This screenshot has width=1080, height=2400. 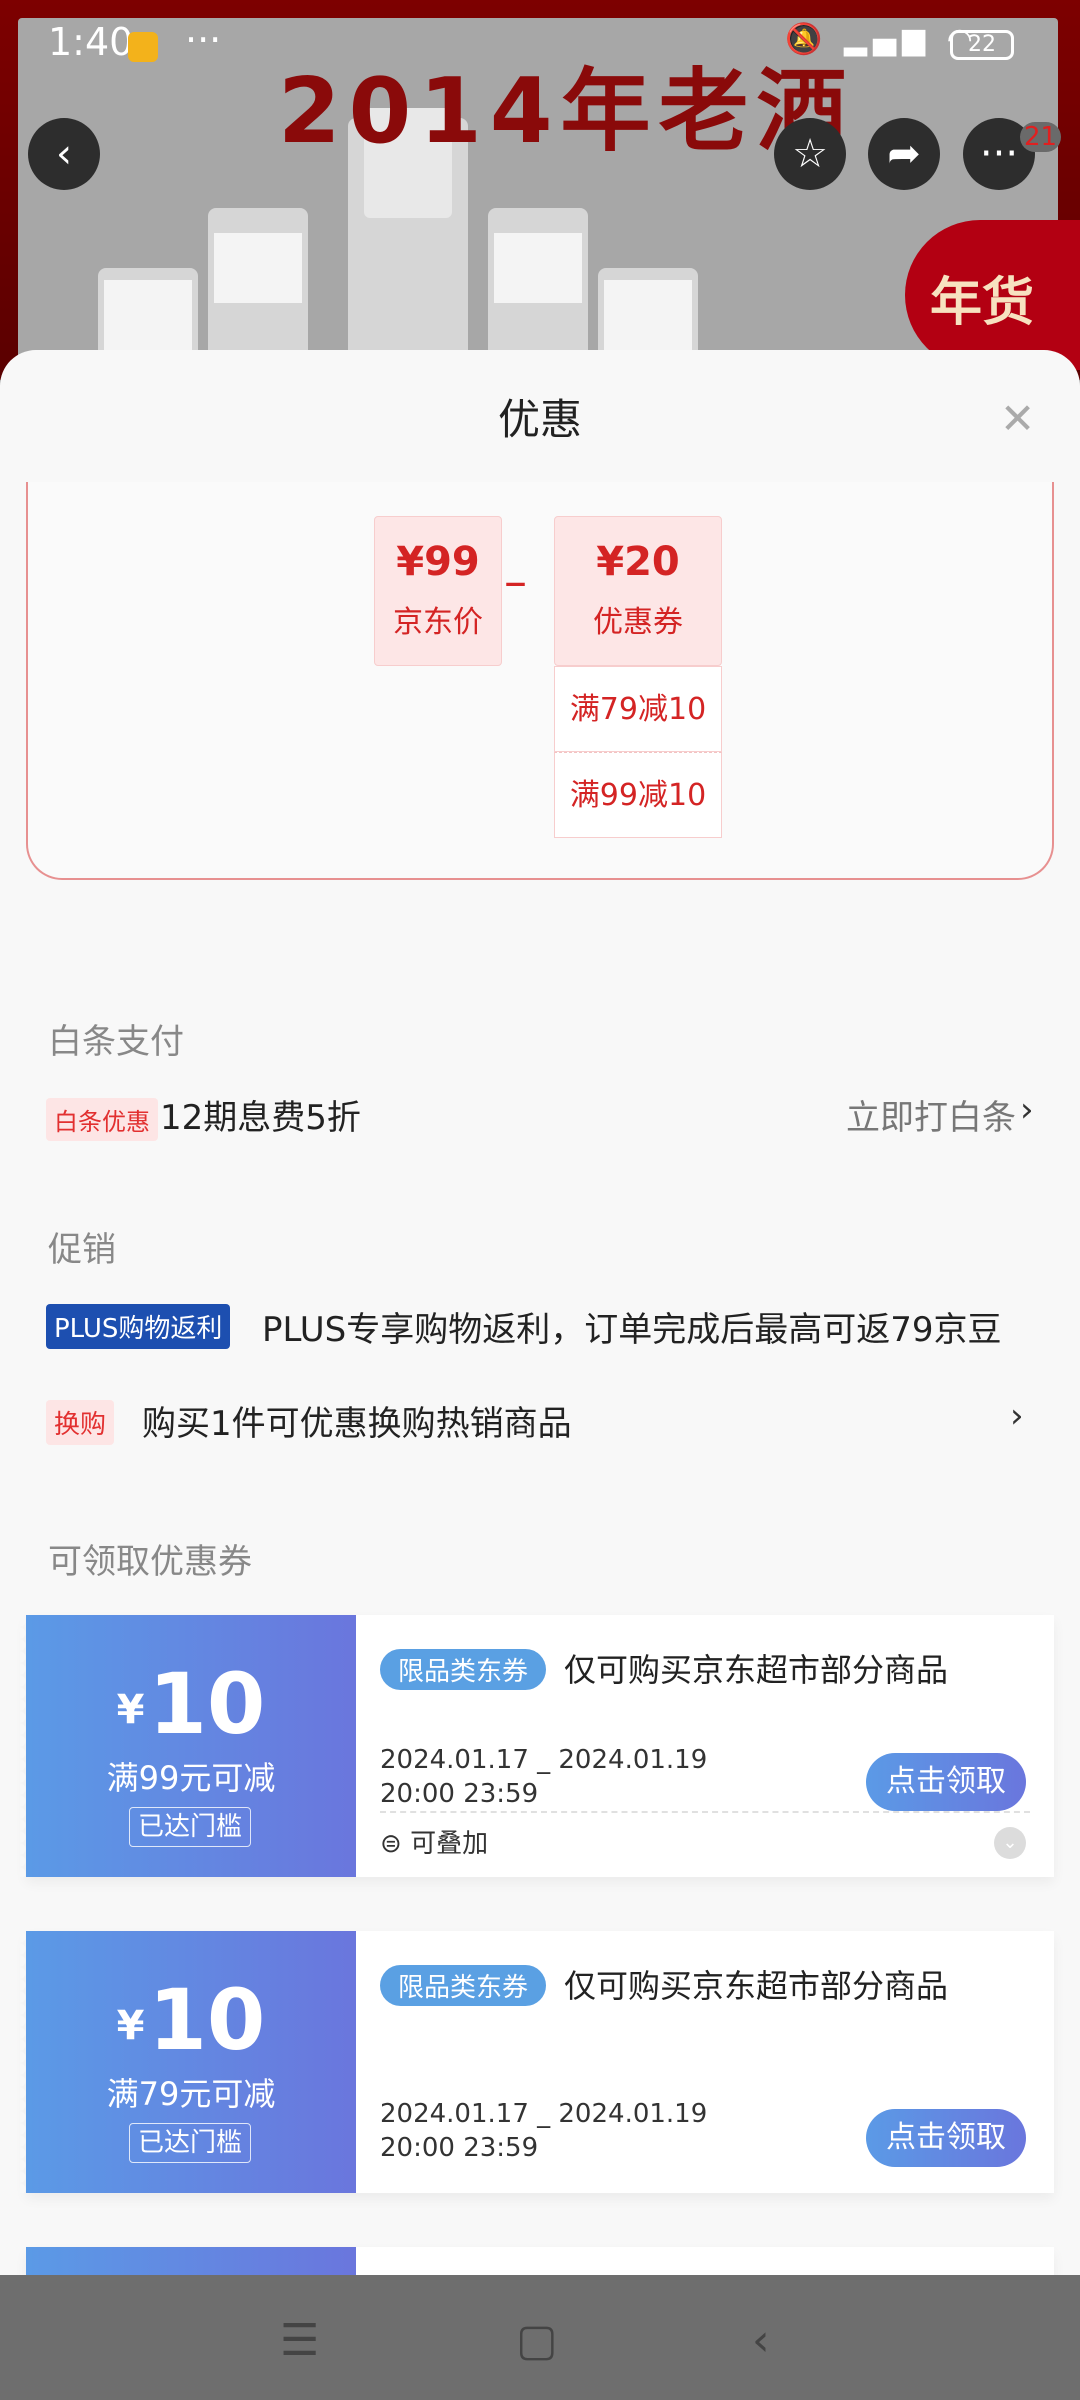 I want to click on back-icon: ‹, so click(x=761, y=2340).